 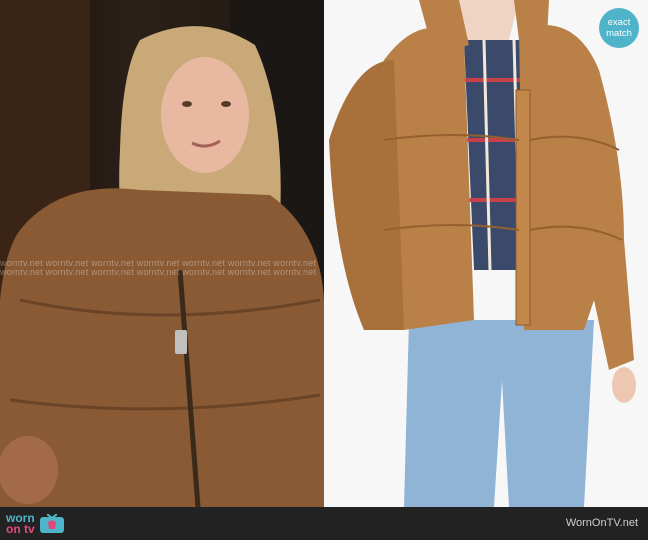 I want to click on logo-ontv-text: on tv, so click(x=20, y=529).